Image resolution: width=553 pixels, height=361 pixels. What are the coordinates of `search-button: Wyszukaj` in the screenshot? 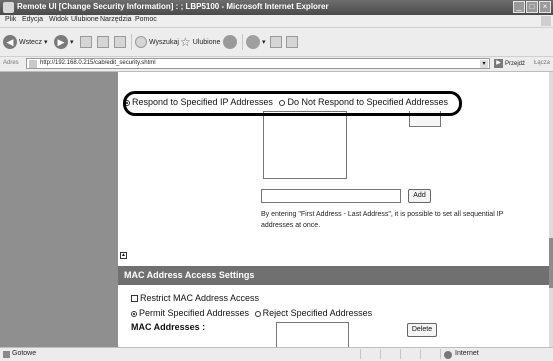 It's located at (157, 42).